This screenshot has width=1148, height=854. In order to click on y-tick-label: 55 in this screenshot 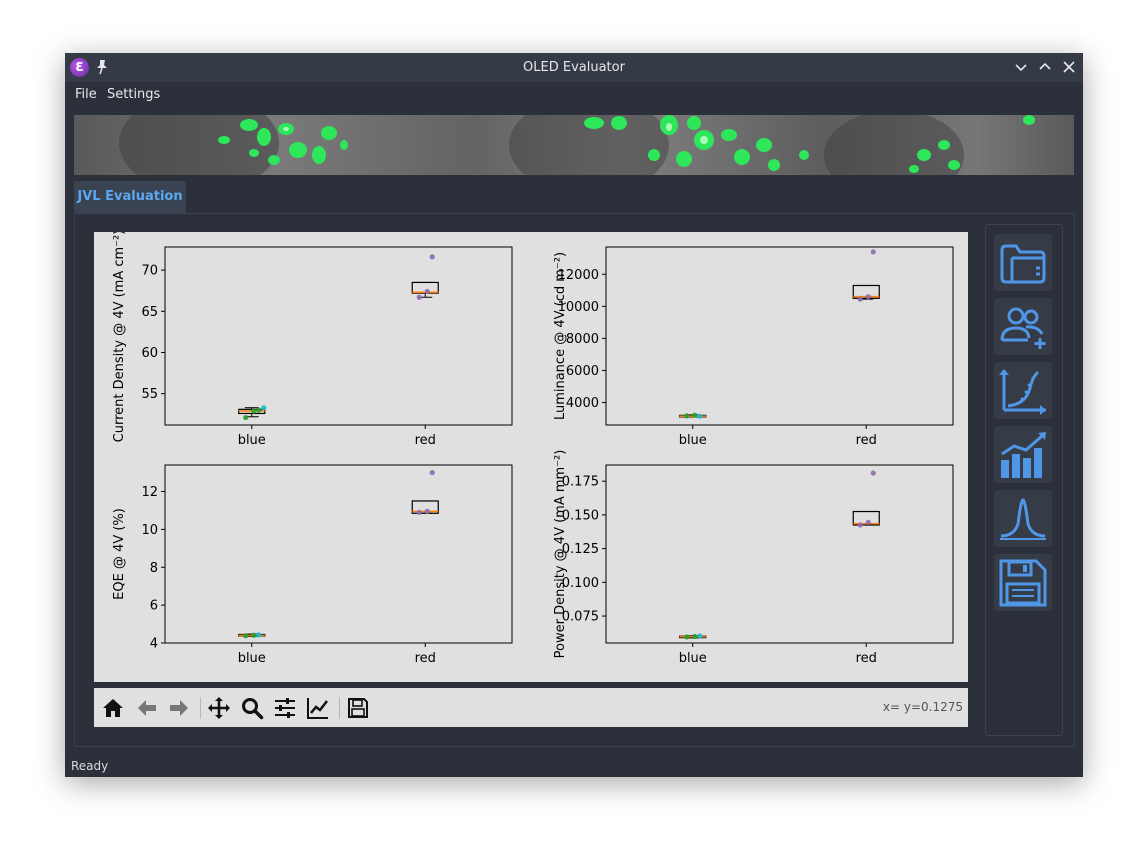, I will do `click(149, 394)`.